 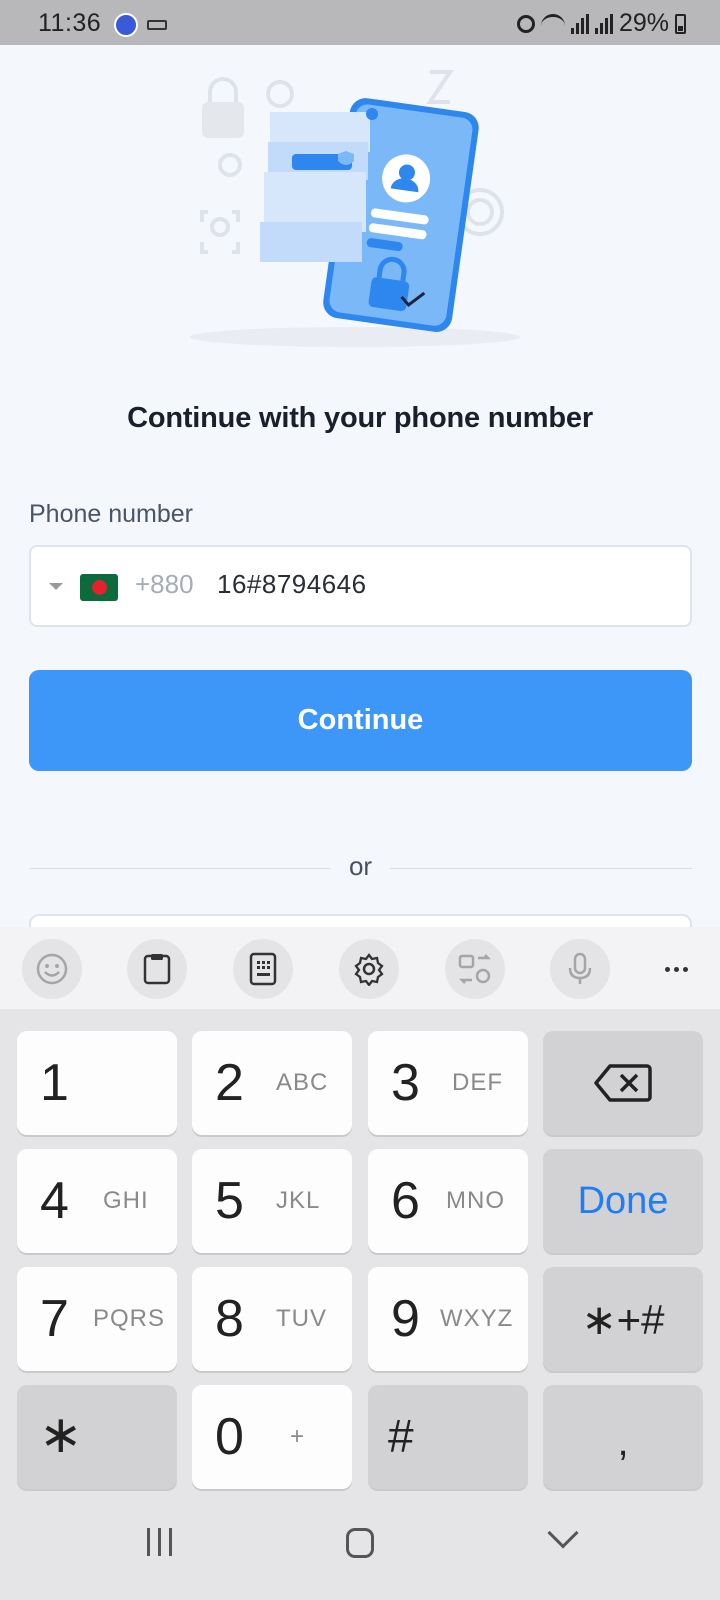 I want to click on voice-input-button, so click(x=580, y=969).